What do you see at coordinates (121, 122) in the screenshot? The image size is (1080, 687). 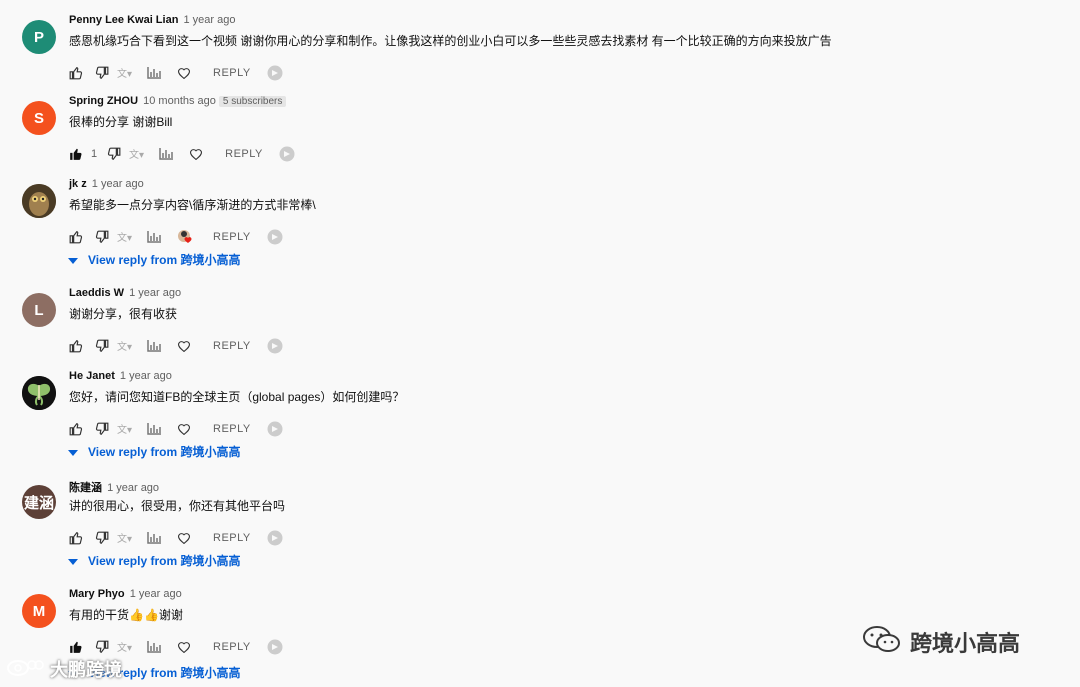 I see `comment-text: 很棒的分享 谢谢Bill` at bounding box center [121, 122].